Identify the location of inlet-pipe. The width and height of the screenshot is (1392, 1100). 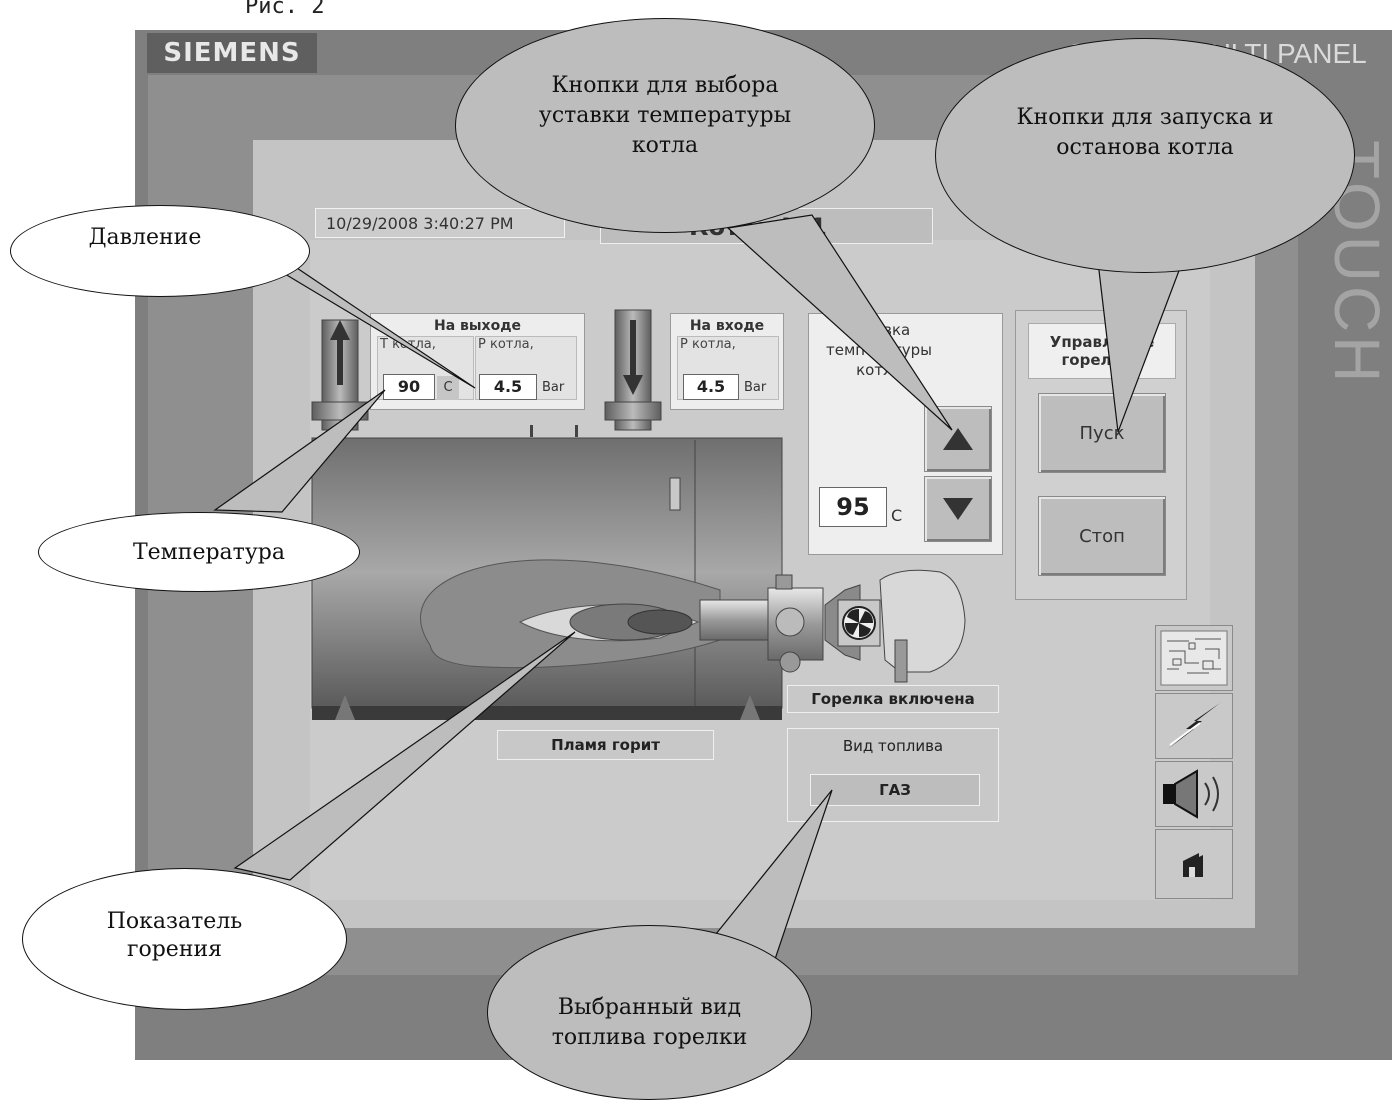
(633, 370).